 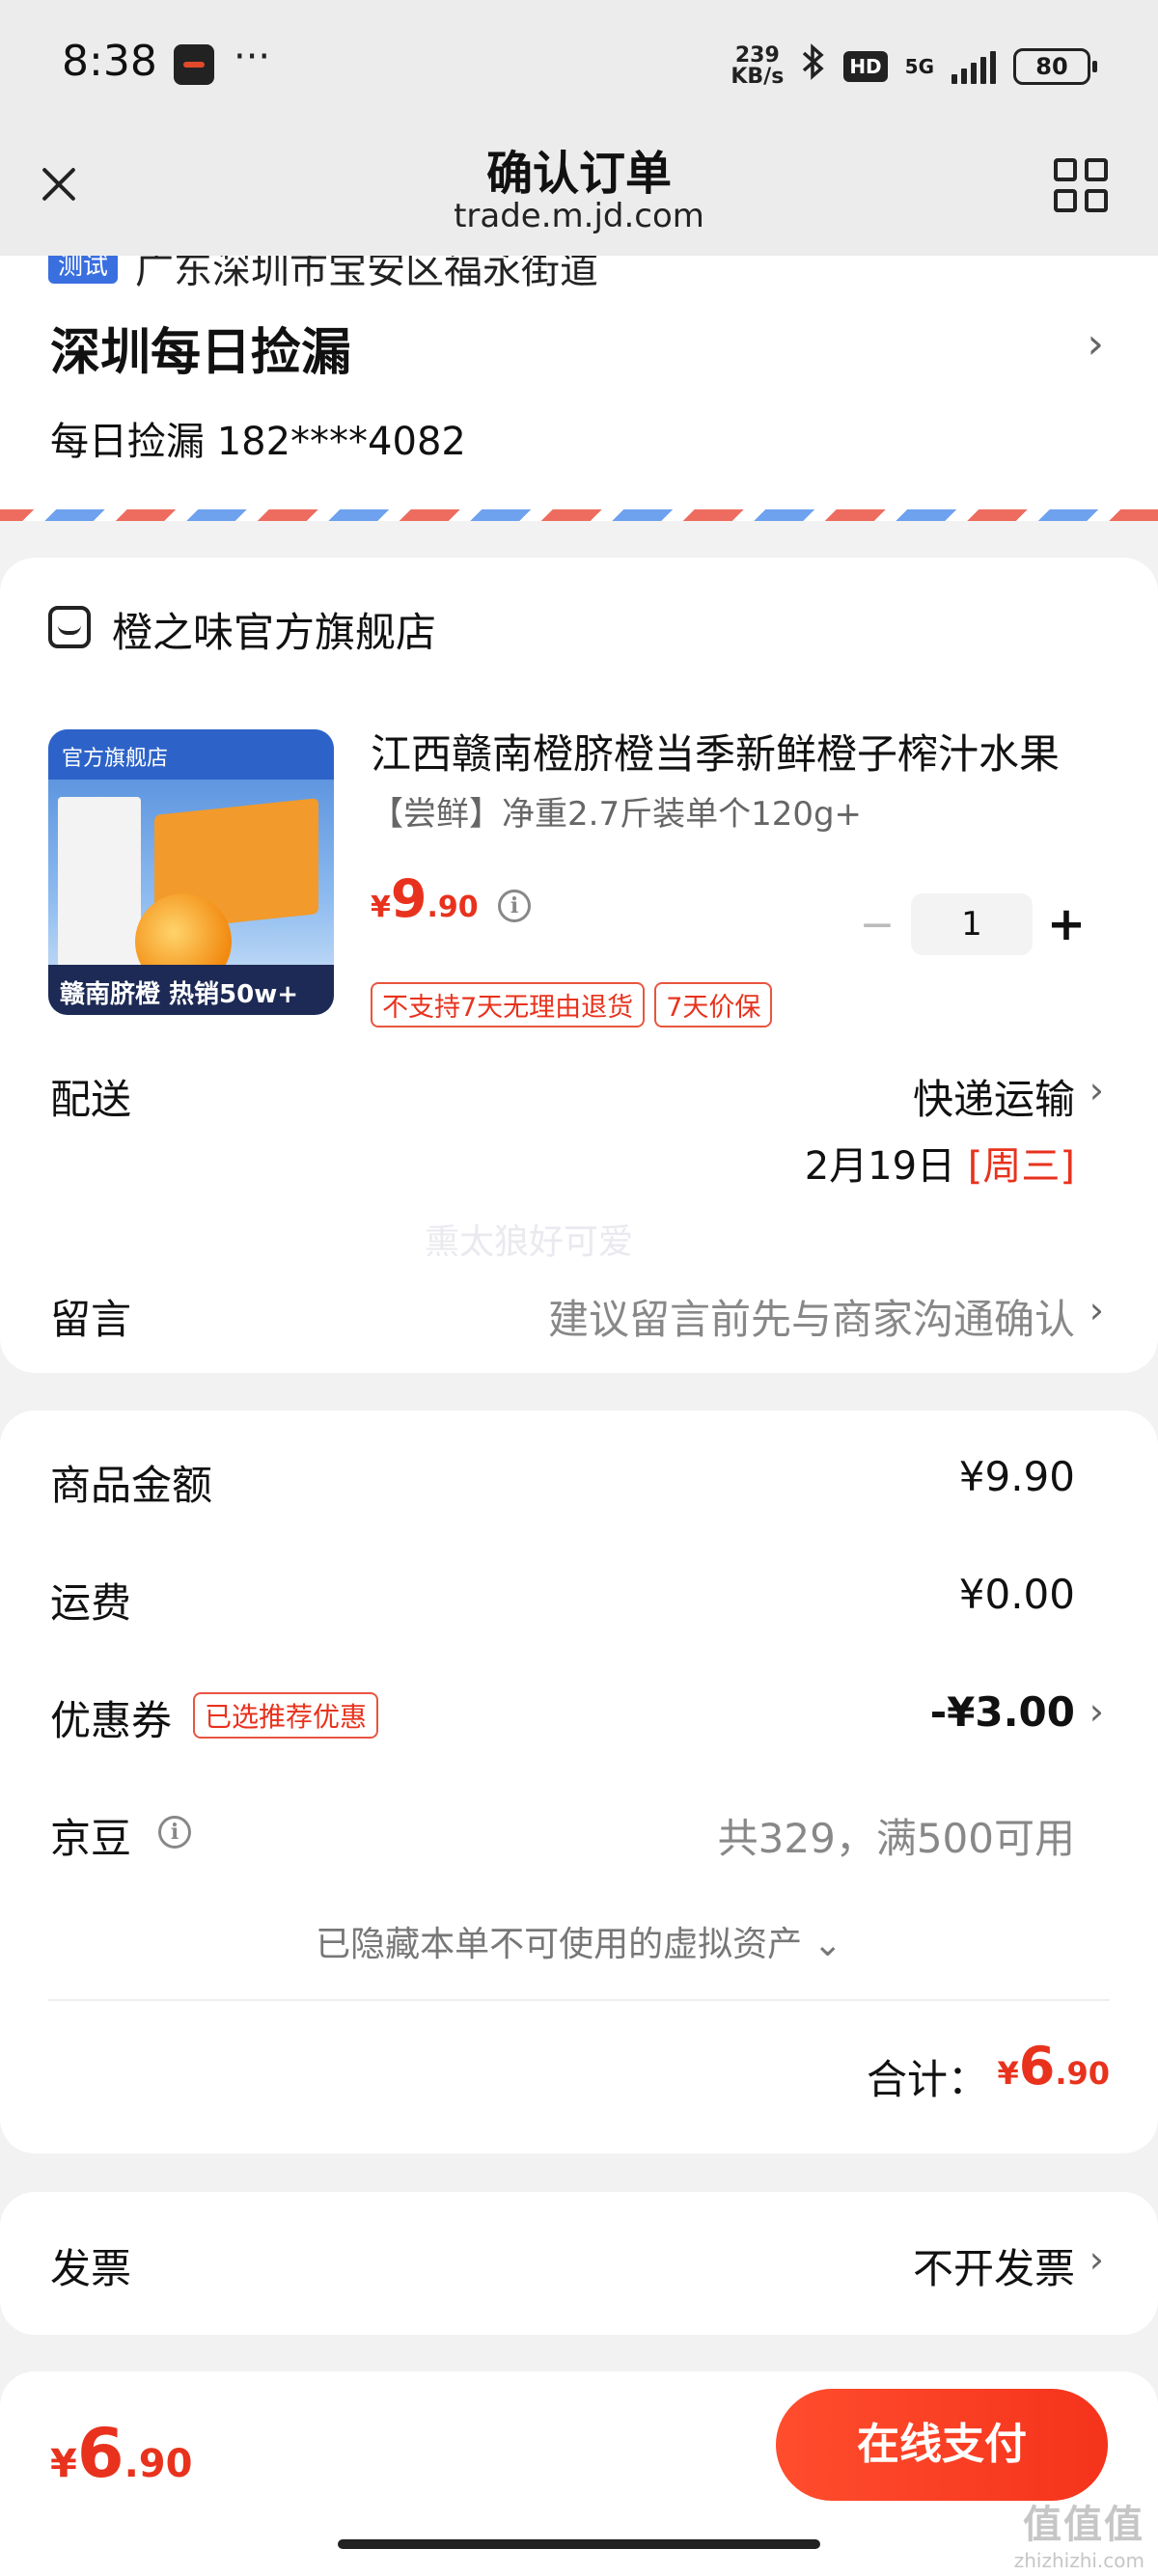 What do you see at coordinates (286, 1716) in the screenshot?
I see `coupon-tag: 已选推荐优惠` at bounding box center [286, 1716].